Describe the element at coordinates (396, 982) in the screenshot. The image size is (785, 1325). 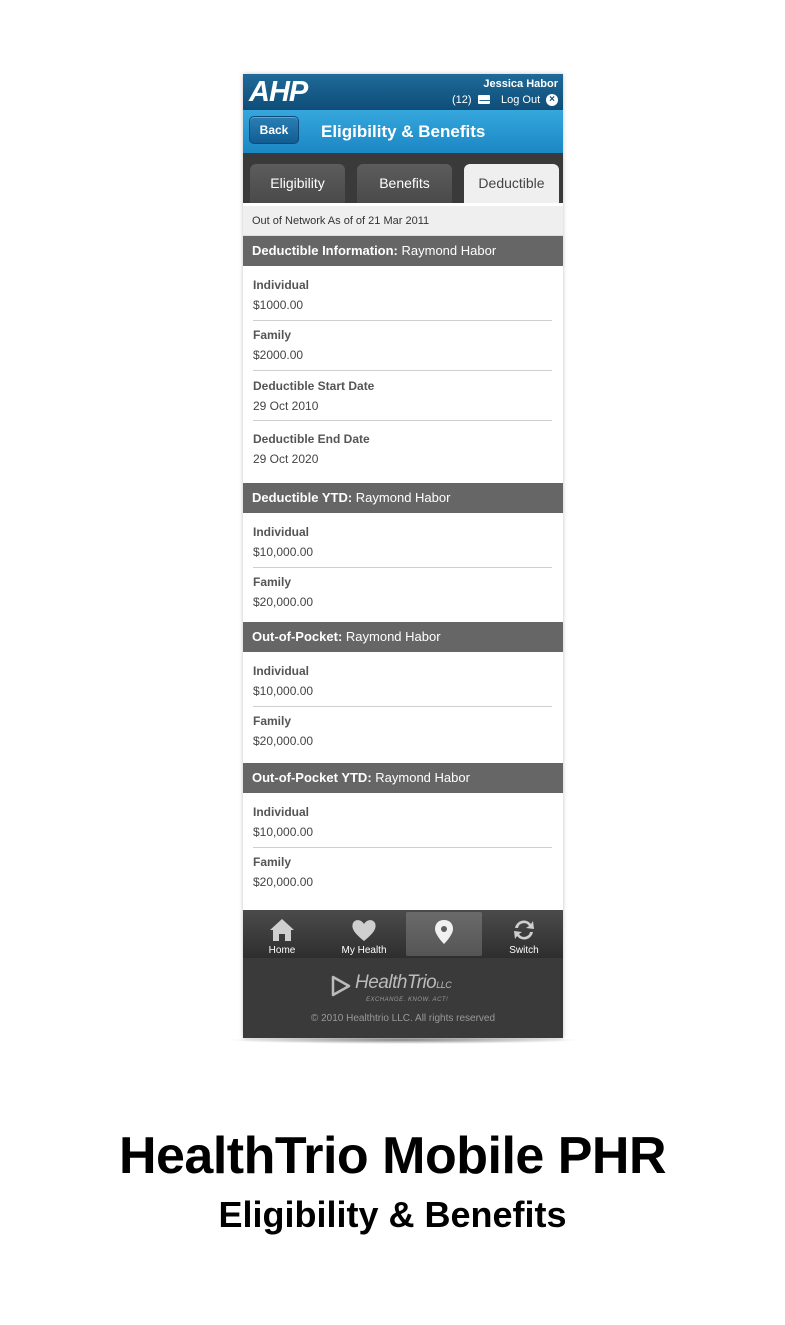
I see `logo-text: HealthTrio` at that location.